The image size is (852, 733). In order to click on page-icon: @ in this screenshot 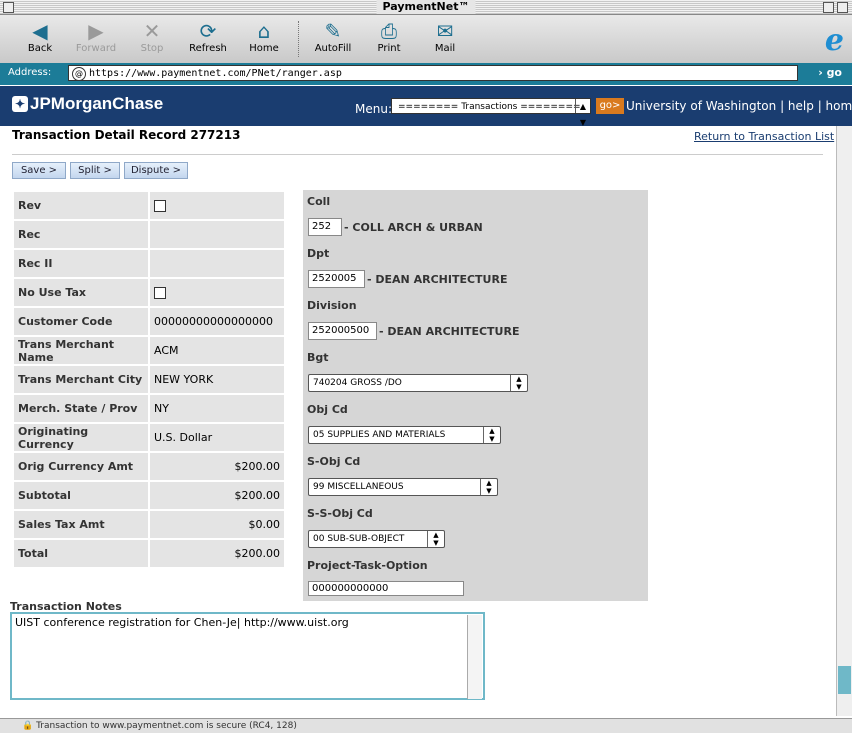, I will do `click(79, 74)`.